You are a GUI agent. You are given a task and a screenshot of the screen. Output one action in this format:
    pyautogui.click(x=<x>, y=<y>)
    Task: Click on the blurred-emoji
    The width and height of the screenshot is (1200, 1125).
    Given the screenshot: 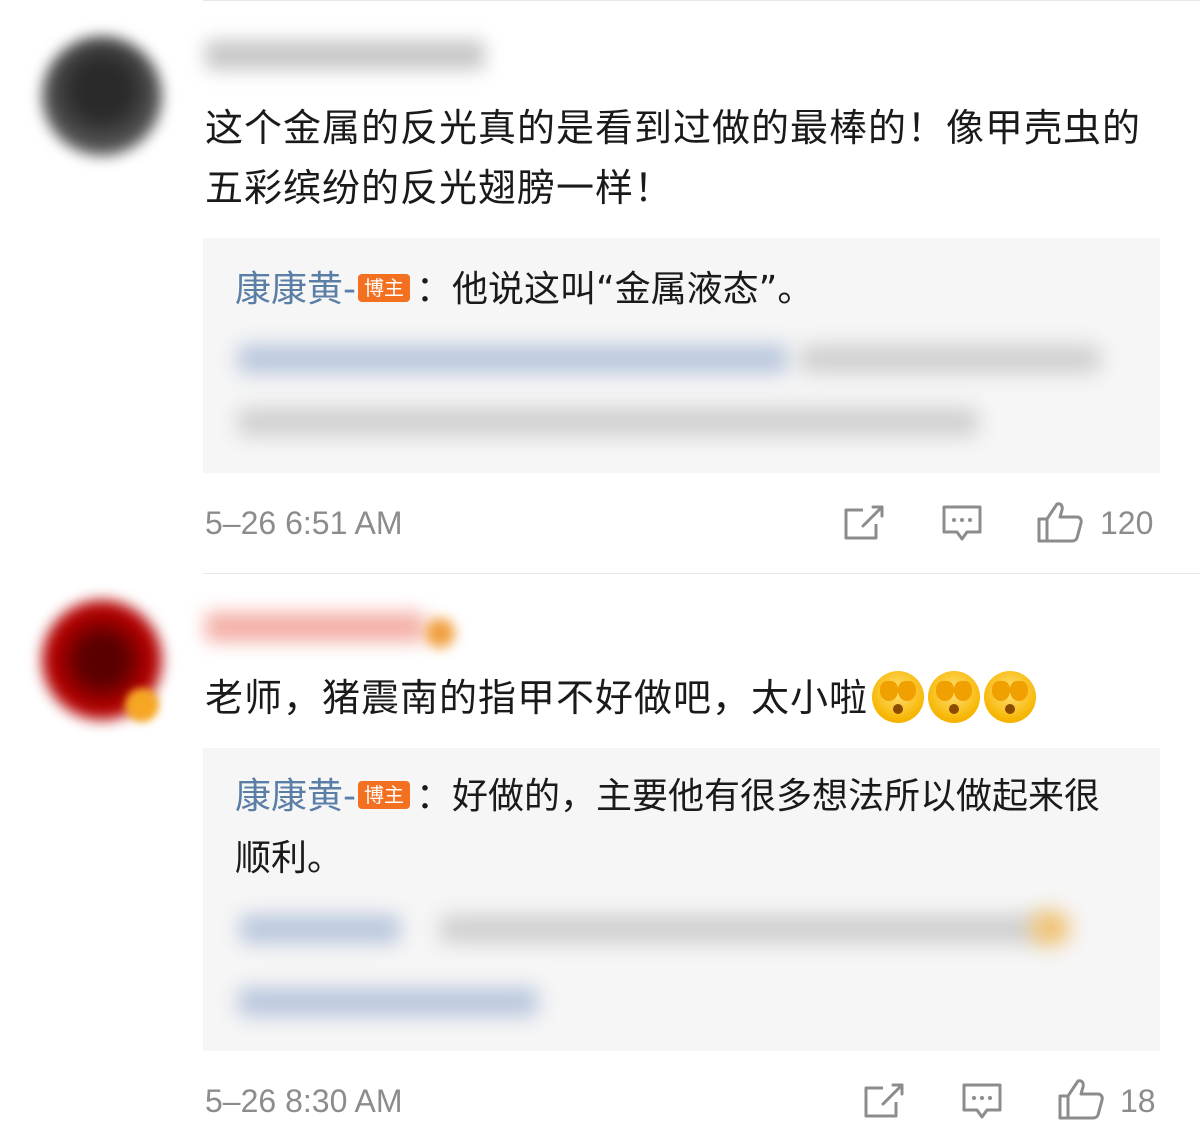 What is the action you would take?
    pyautogui.click(x=1050, y=928)
    